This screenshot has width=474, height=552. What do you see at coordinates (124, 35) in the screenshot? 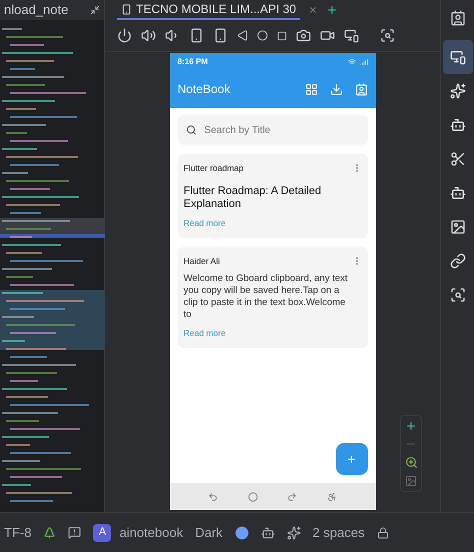
I see `power-icon` at bounding box center [124, 35].